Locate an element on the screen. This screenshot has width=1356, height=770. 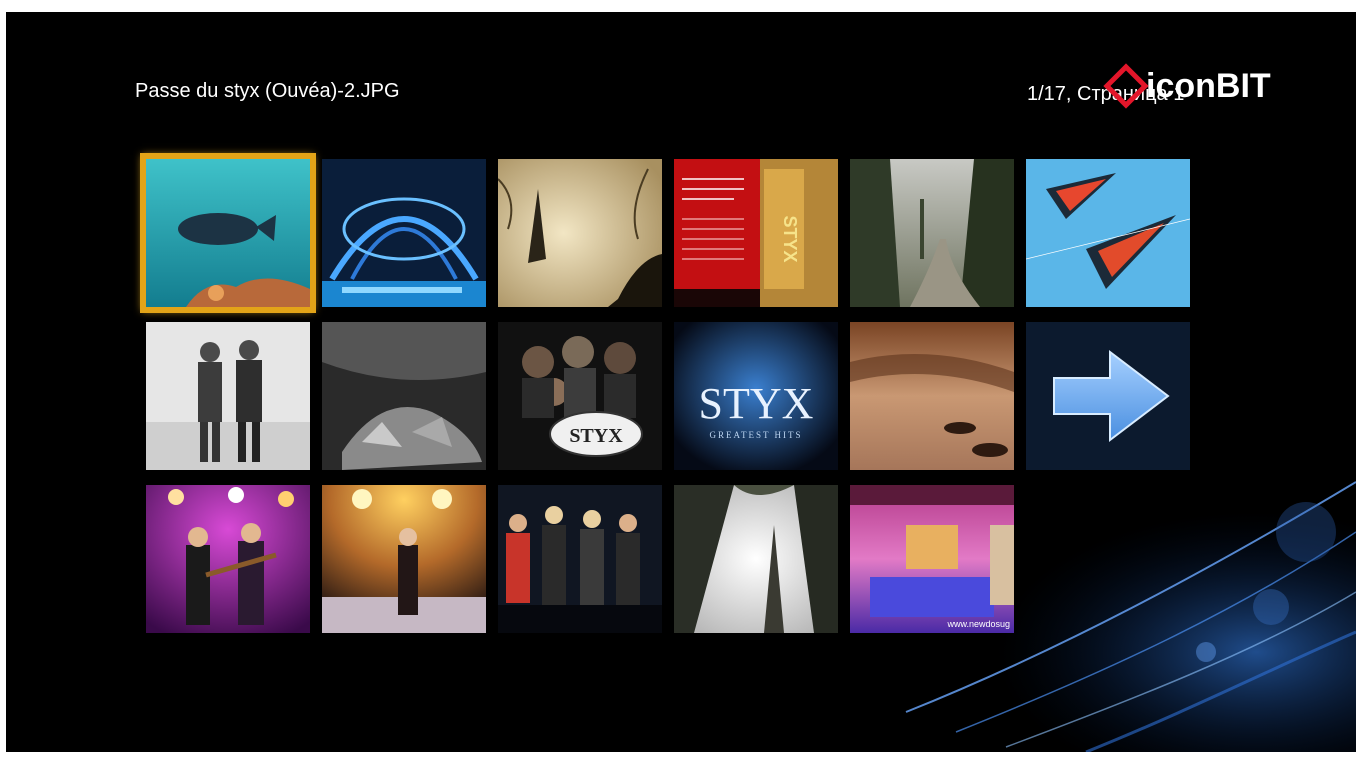
band-cover-logo: STYX is located at coordinates (596, 436).